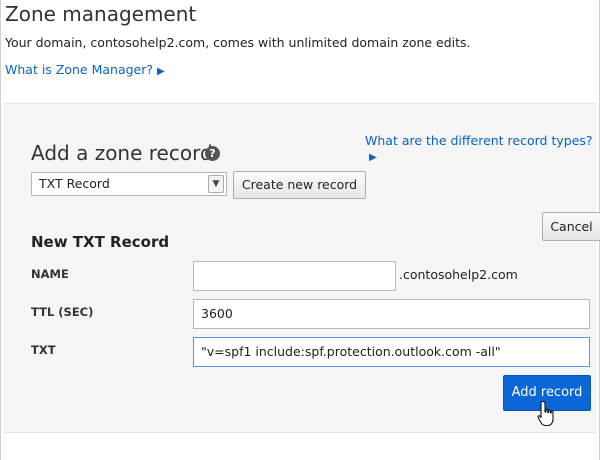 Image resolution: width=600 pixels, height=460 pixels. Describe the element at coordinates (50, 274) in the screenshot. I see `name-label: NAME` at that location.